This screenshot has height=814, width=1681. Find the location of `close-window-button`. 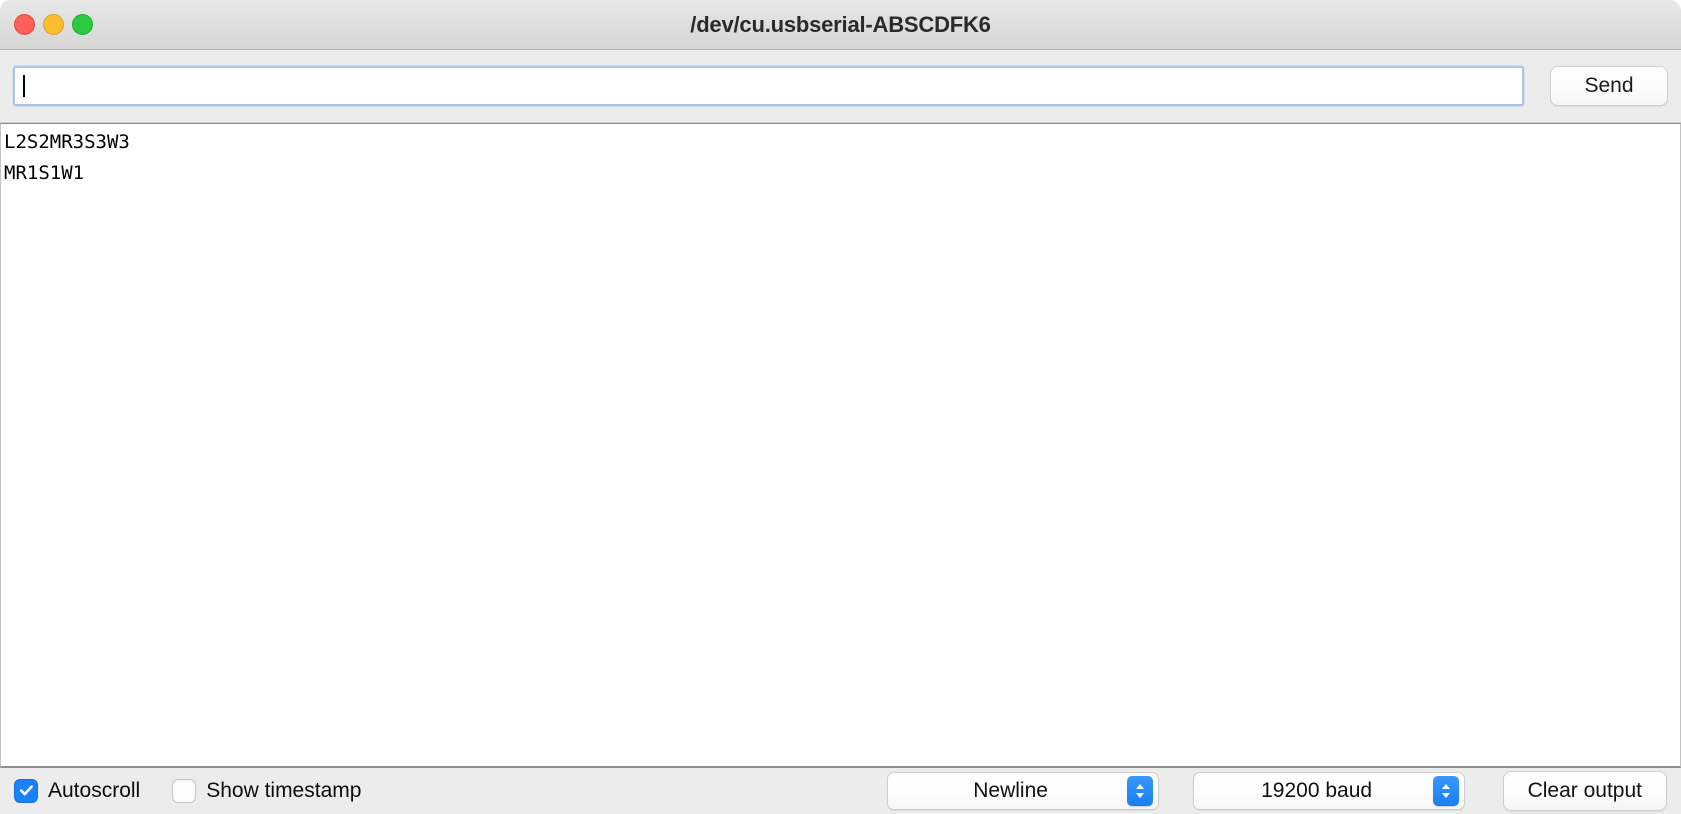

close-window-button is located at coordinates (24, 24).